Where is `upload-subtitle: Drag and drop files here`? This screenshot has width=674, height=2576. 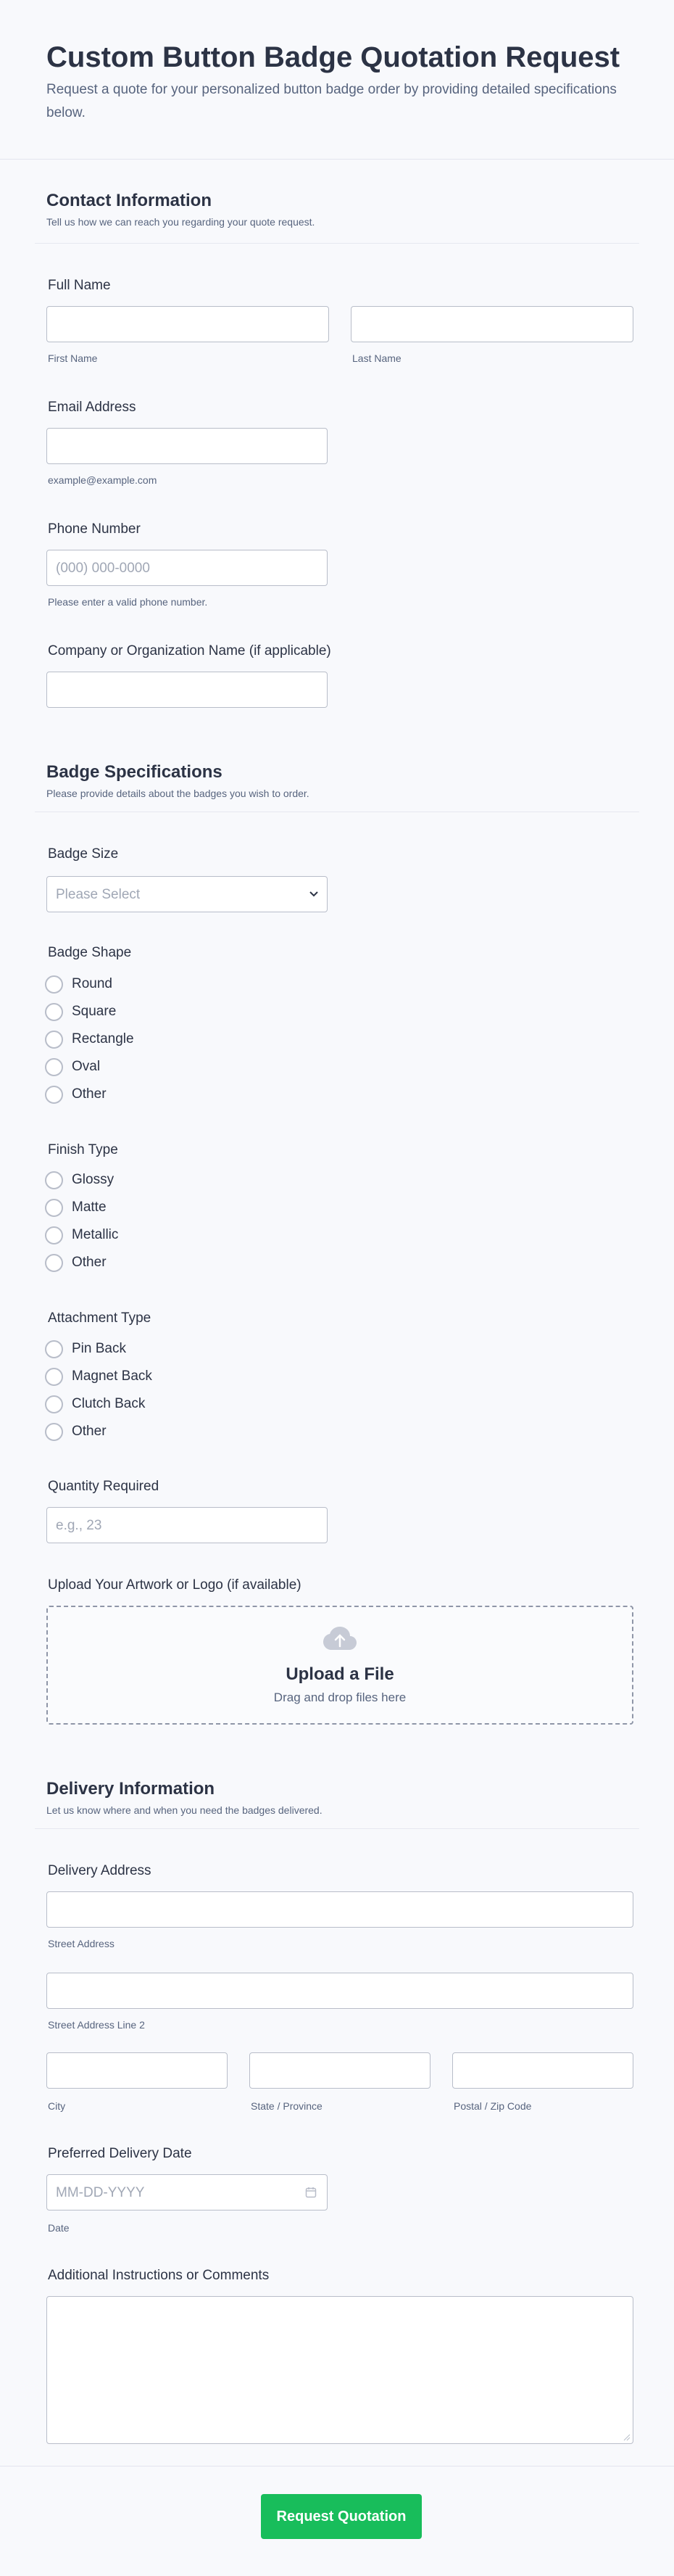
upload-subtitle: Drag and drop files here is located at coordinates (340, 1697).